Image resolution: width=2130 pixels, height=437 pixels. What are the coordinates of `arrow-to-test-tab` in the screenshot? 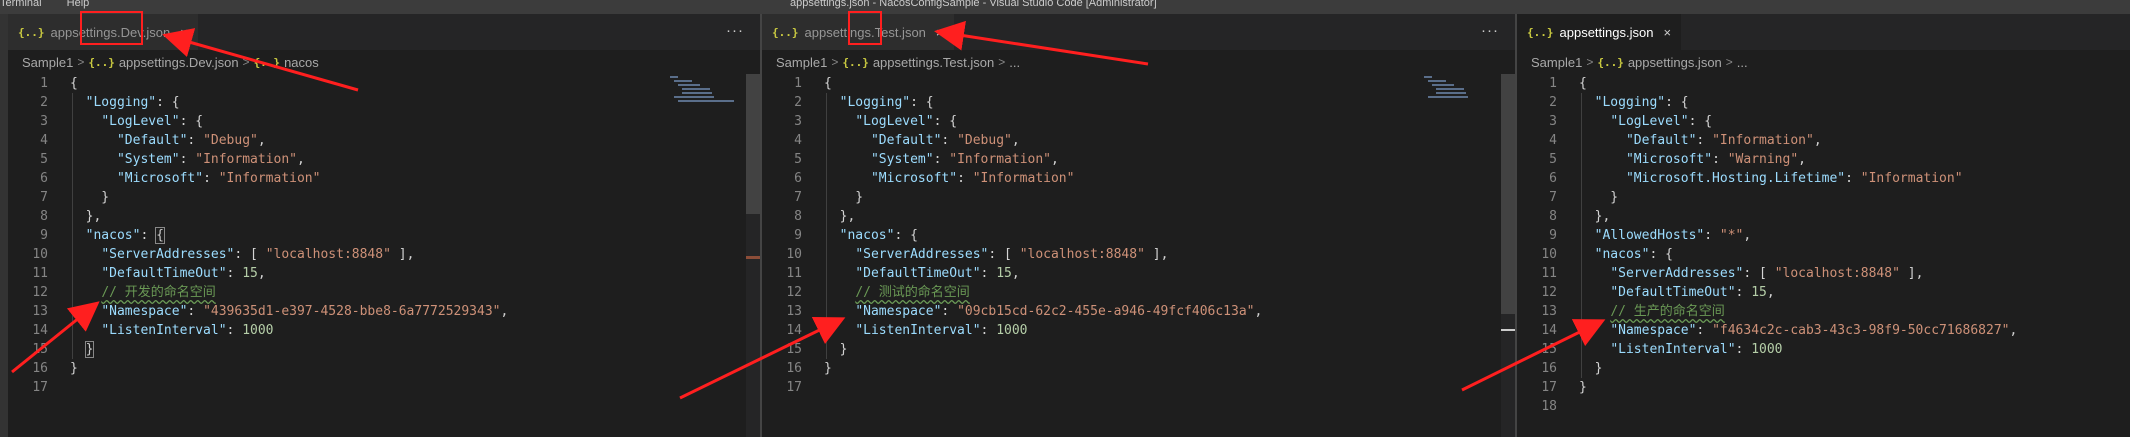 It's located at (1041, 43).